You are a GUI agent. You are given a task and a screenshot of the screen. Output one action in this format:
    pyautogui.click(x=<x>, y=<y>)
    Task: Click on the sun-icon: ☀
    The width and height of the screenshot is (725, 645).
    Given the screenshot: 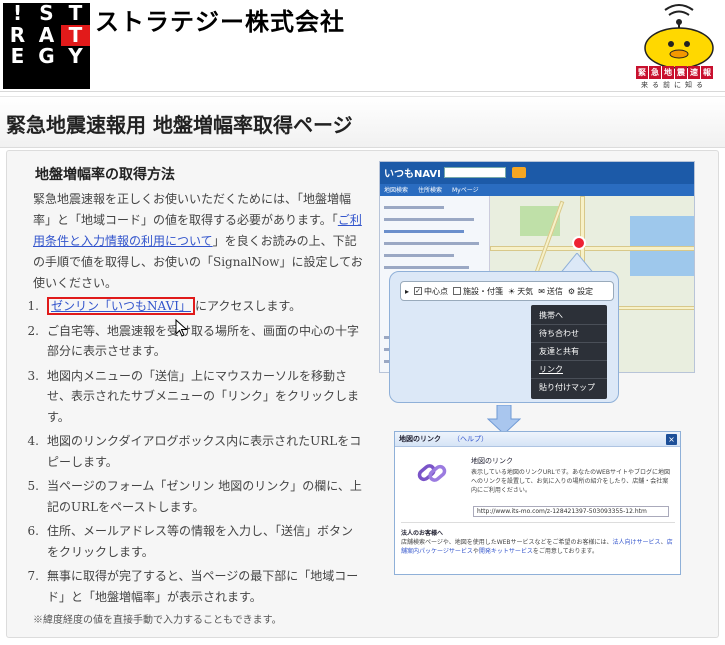 What is the action you would take?
    pyautogui.click(x=512, y=291)
    